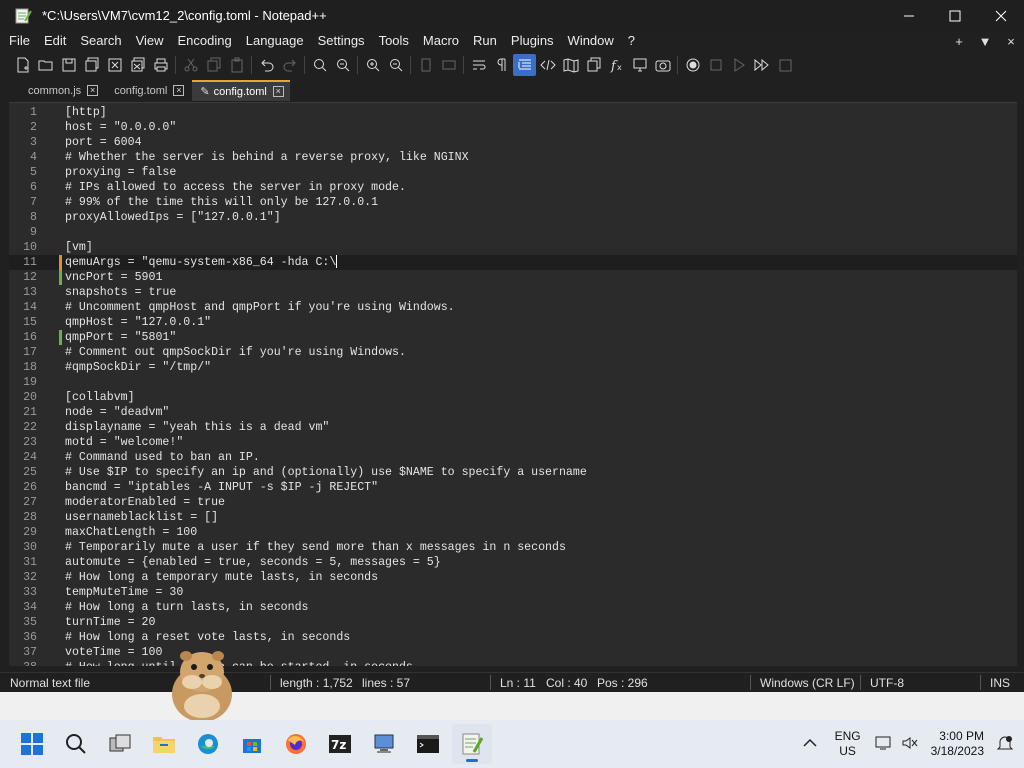  I want to click on editor-line: 22 displayname = "yeah this is a dead vm", so click(513, 427).